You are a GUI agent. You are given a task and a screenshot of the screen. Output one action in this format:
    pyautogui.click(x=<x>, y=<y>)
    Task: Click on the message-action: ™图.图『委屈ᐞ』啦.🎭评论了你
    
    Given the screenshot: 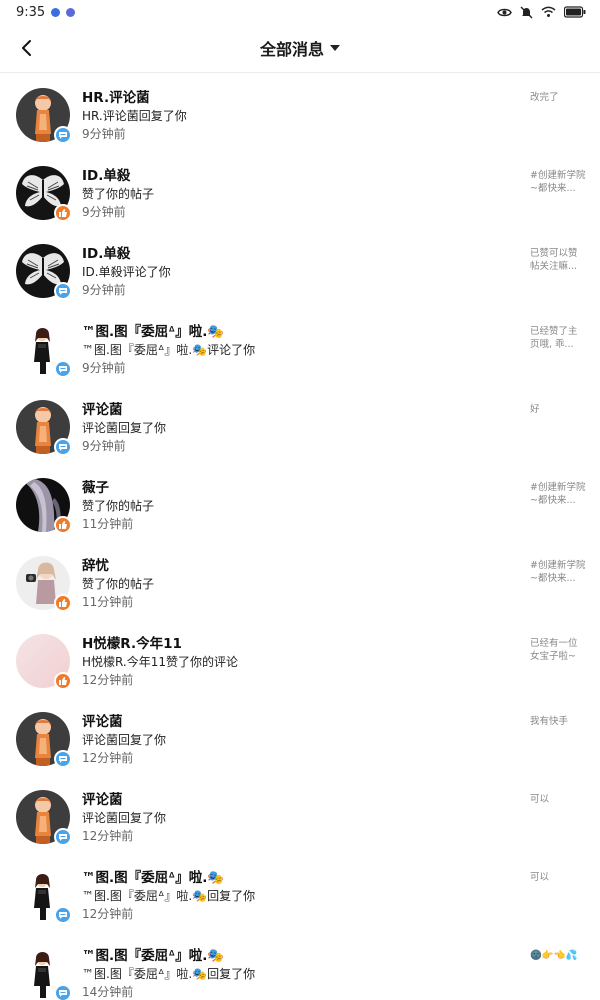 What is the action you would take?
    pyautogui.click(x=169, y=350)
    